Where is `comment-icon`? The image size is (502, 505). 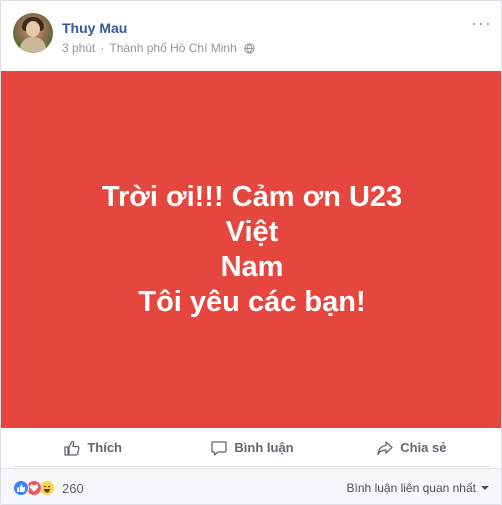
comment-icon is located at coordinates (219, 448).